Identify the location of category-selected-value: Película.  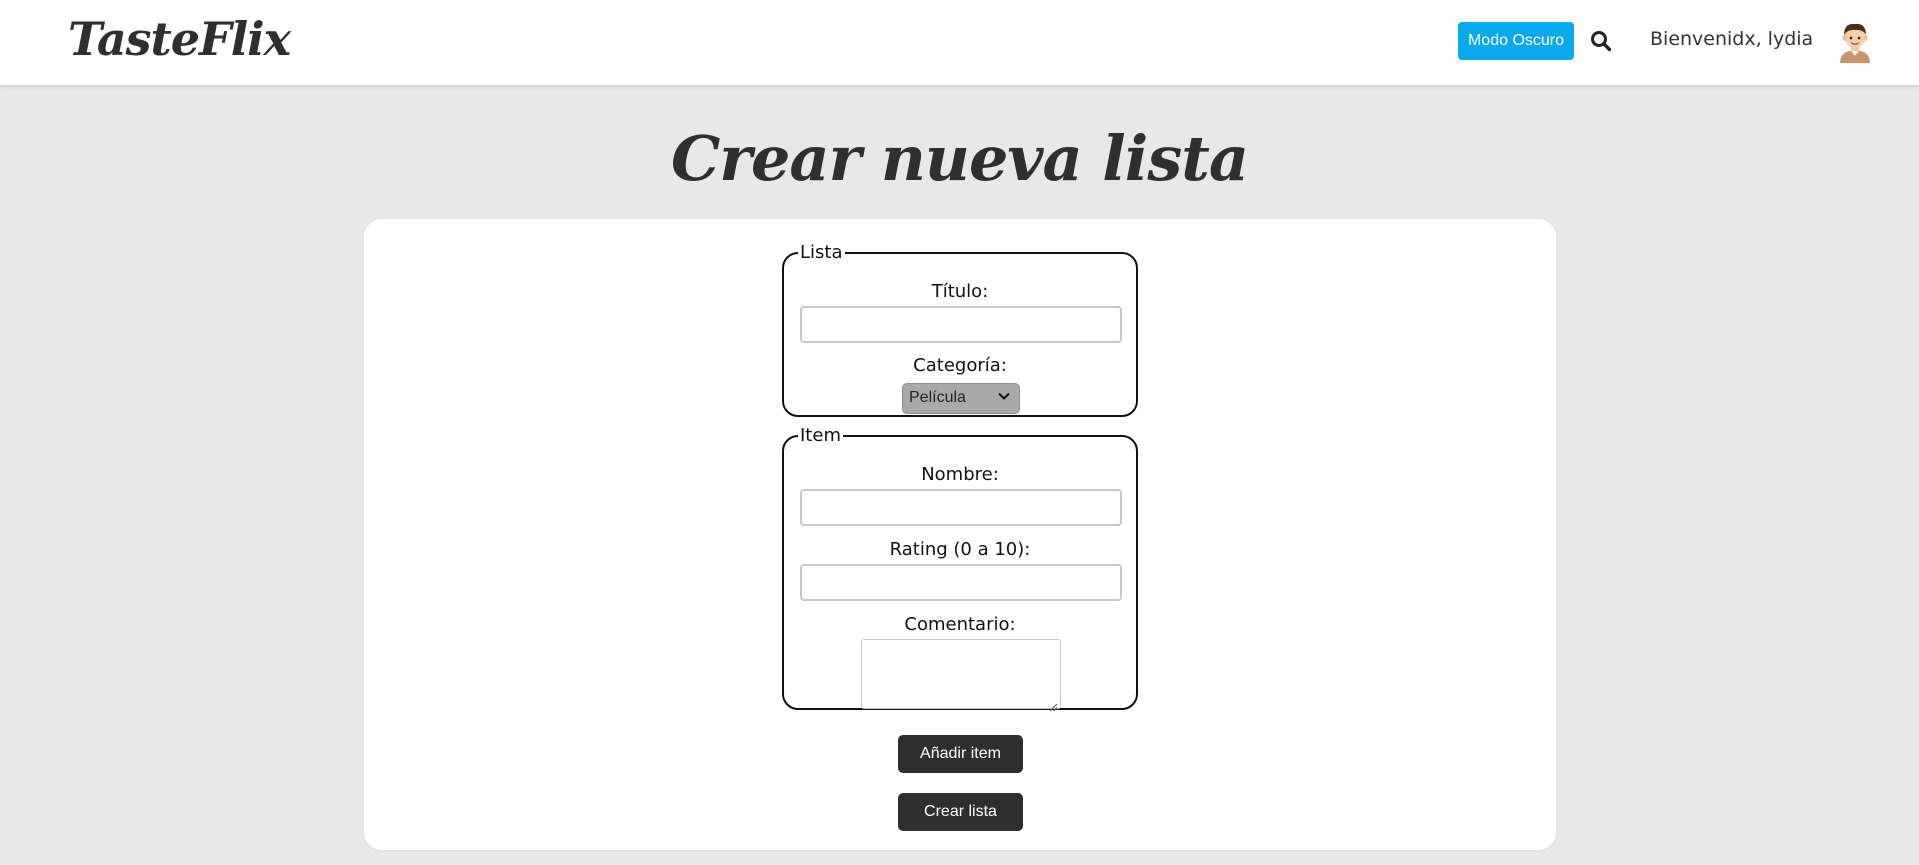
(937, 397).